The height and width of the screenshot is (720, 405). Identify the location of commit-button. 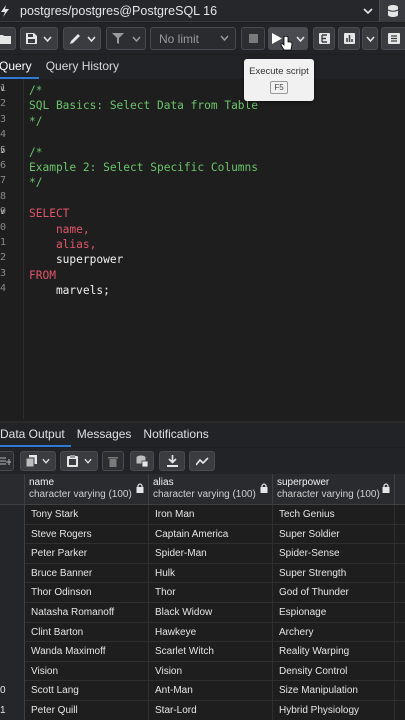
(393, 38).